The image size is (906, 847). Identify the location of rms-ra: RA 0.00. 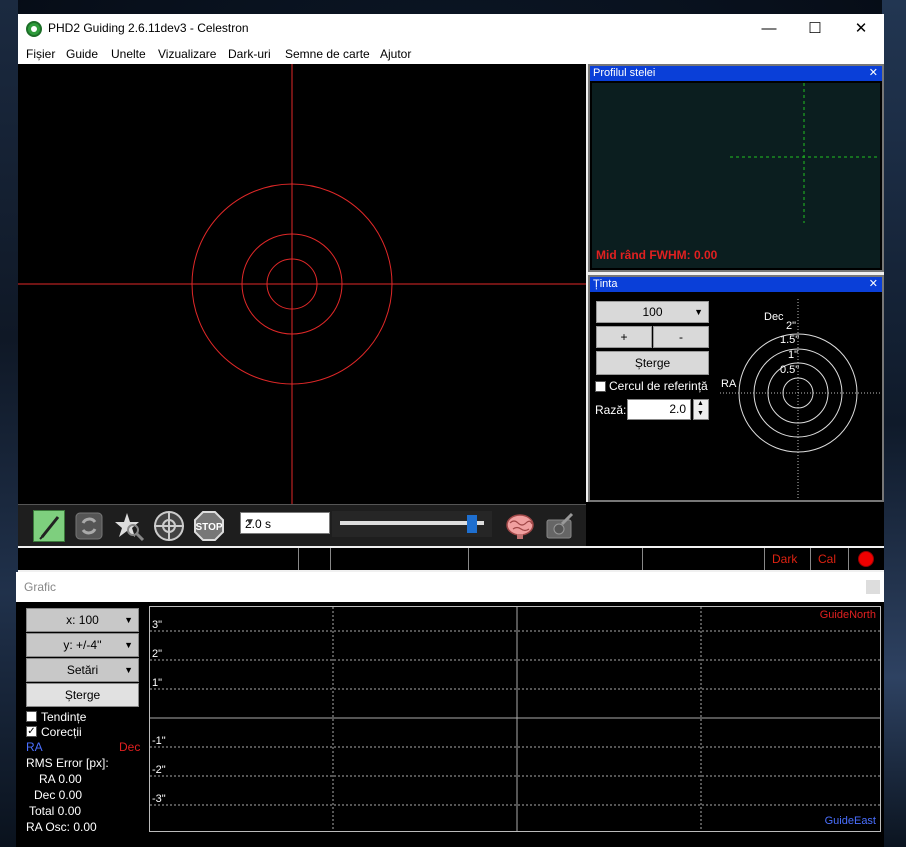
(60, 779).